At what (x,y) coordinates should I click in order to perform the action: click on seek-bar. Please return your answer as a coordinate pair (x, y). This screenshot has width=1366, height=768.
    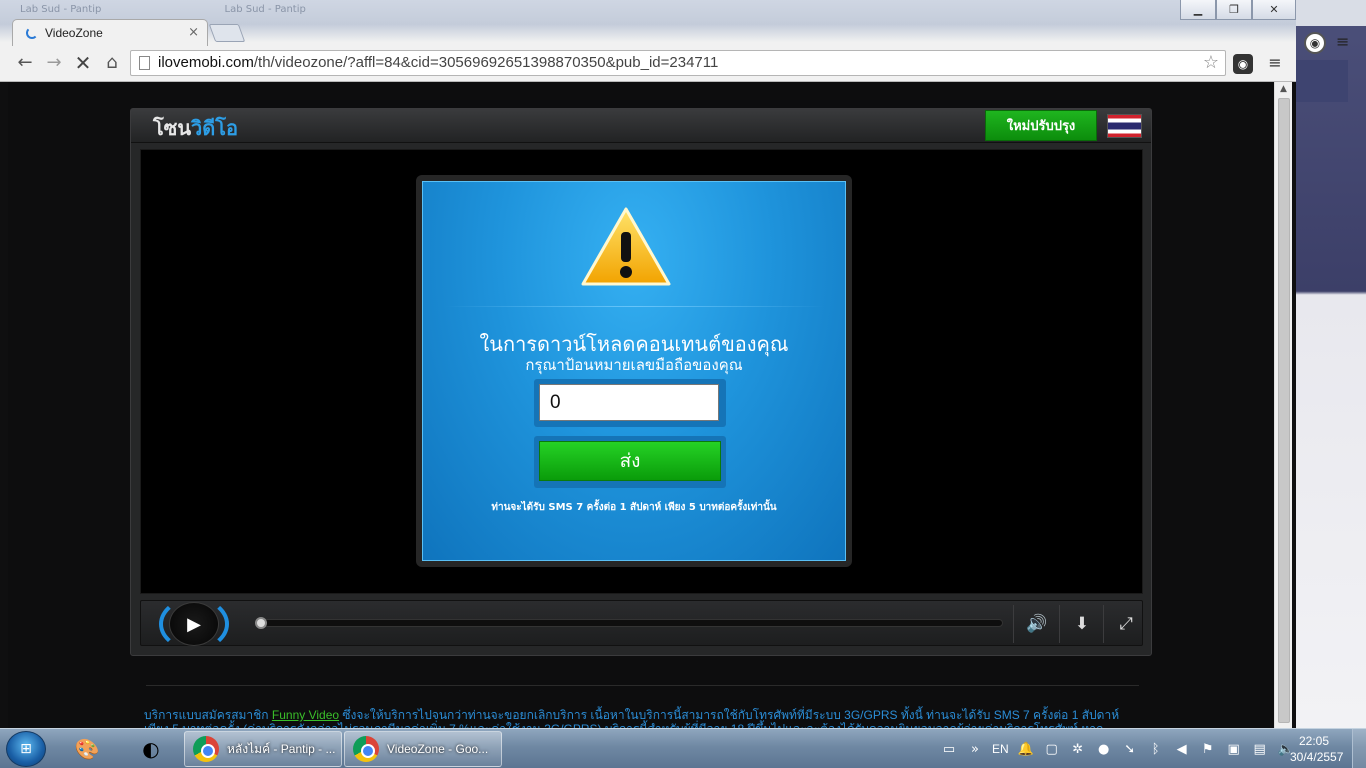
    Looking at the image, I should click on (629, 623).